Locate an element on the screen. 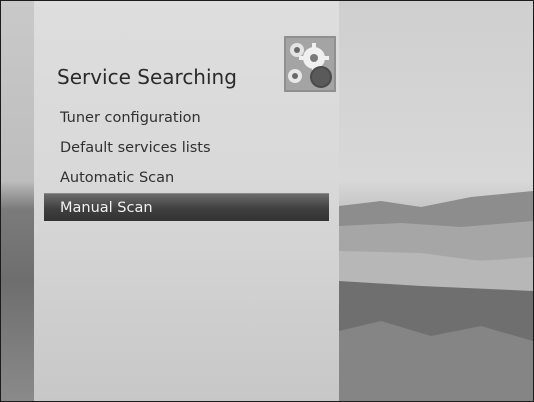 The height and width of the screenshot is (402, 534). menu-item-manual-scan: Manual Scan is located at coordinates (186, 207).